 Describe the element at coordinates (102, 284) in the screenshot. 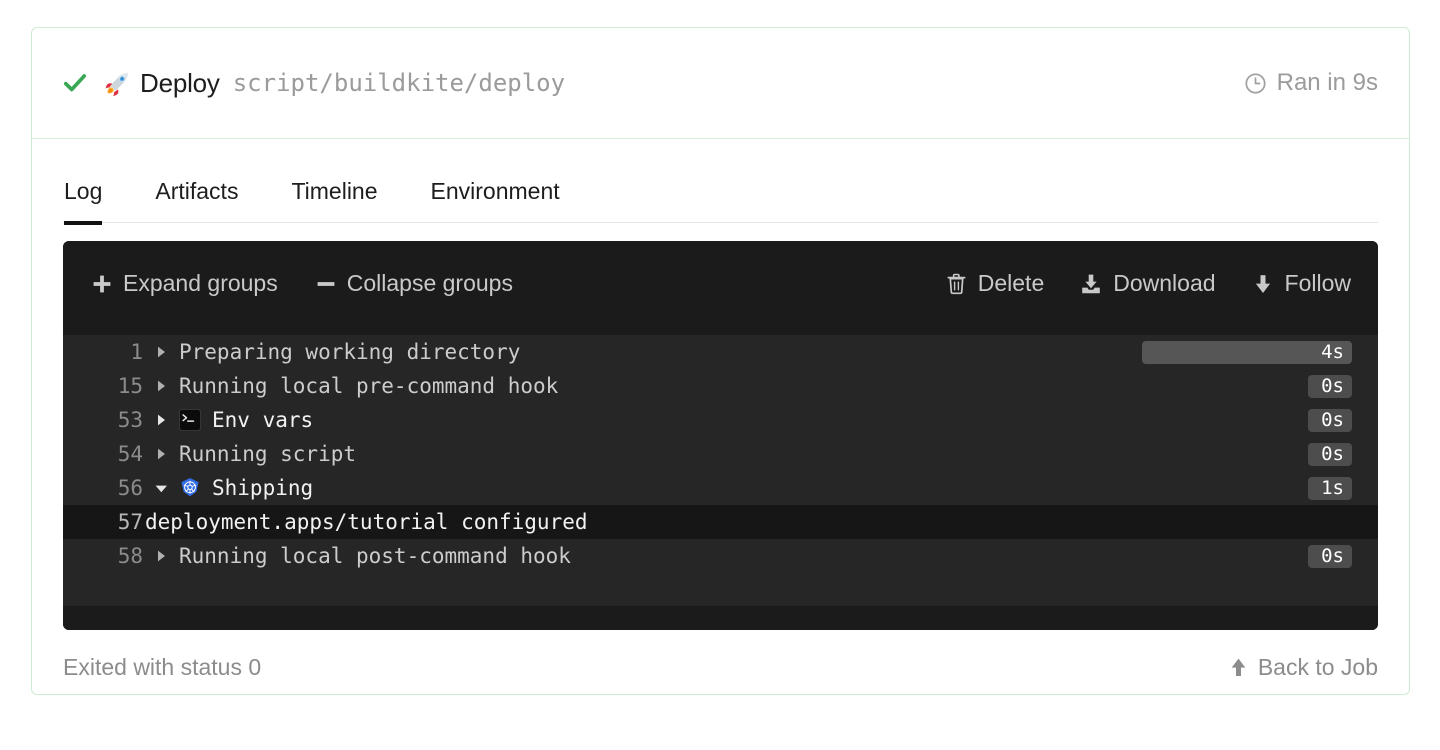

I see `plus-icon` at that location.